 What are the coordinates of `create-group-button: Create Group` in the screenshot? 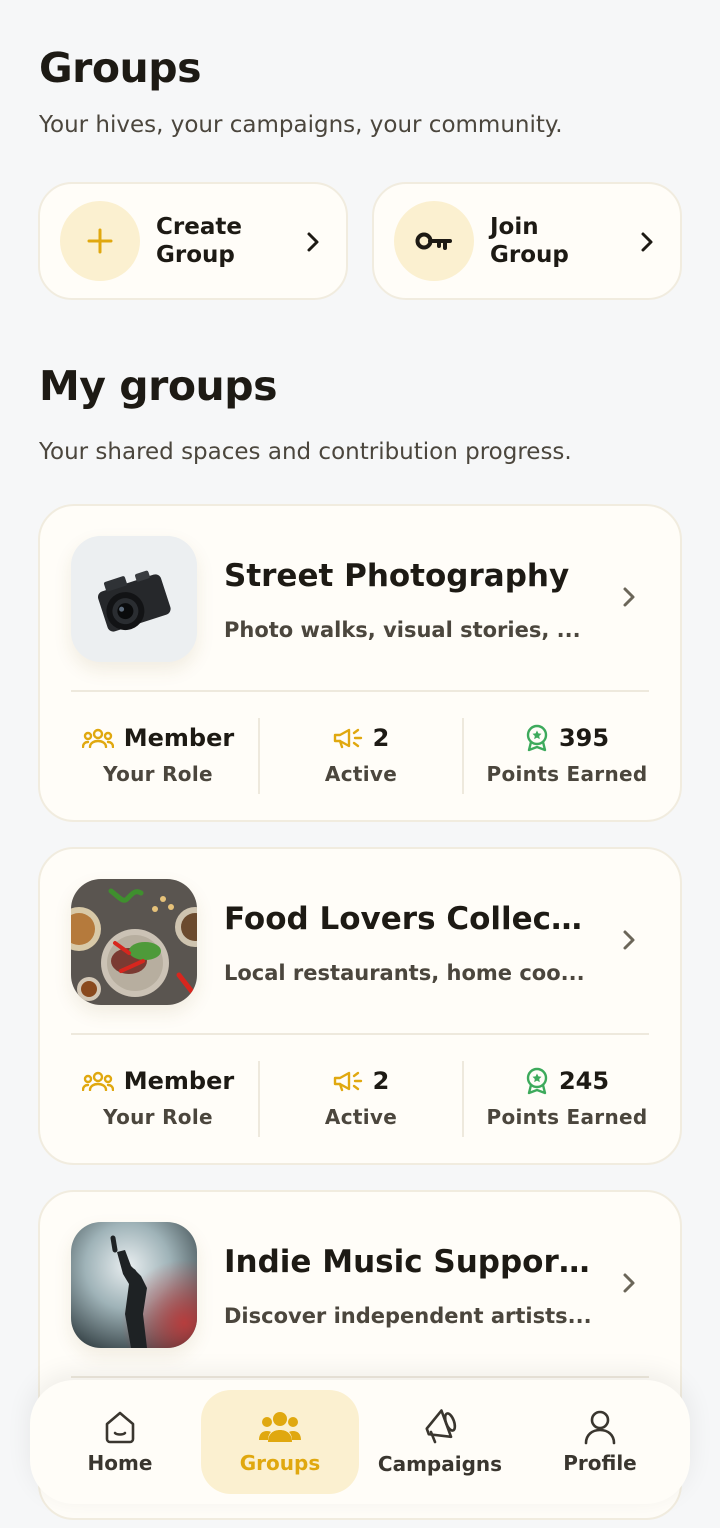 It's located at (193, 241).